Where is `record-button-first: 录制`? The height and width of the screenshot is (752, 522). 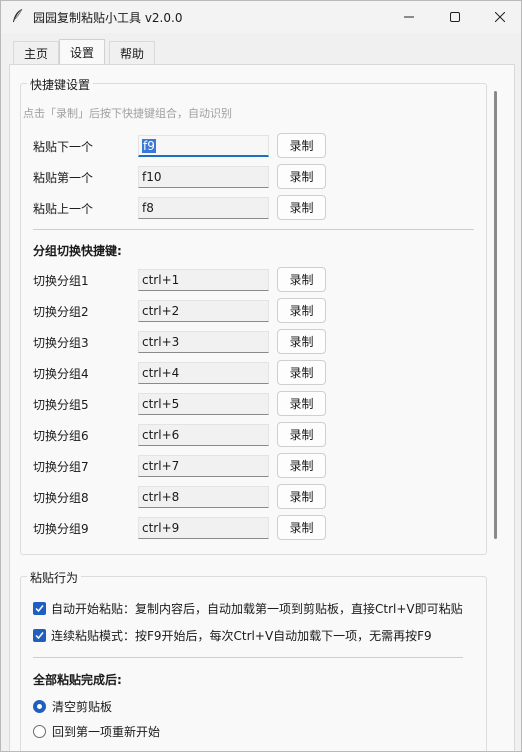 record-button-first: 录制 is located at coordinates (301, 176).